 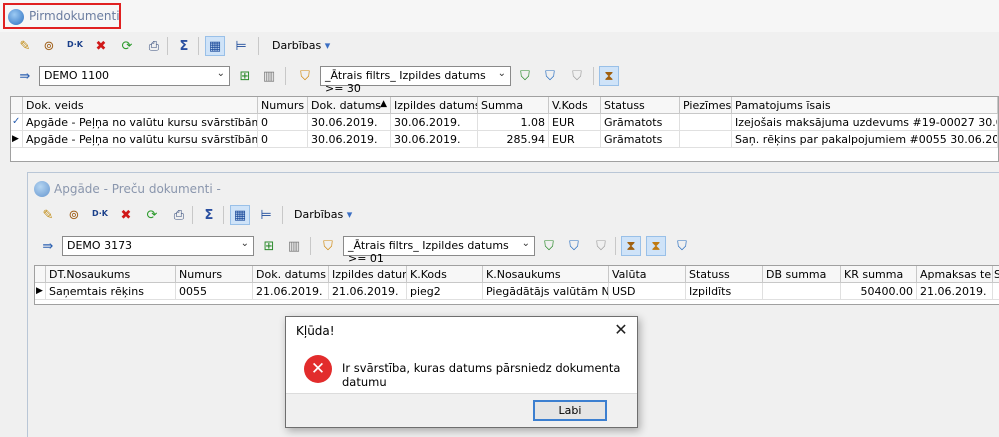 I want to click on advanced-filter-icon: ⛉, so click(x=682, y=246).